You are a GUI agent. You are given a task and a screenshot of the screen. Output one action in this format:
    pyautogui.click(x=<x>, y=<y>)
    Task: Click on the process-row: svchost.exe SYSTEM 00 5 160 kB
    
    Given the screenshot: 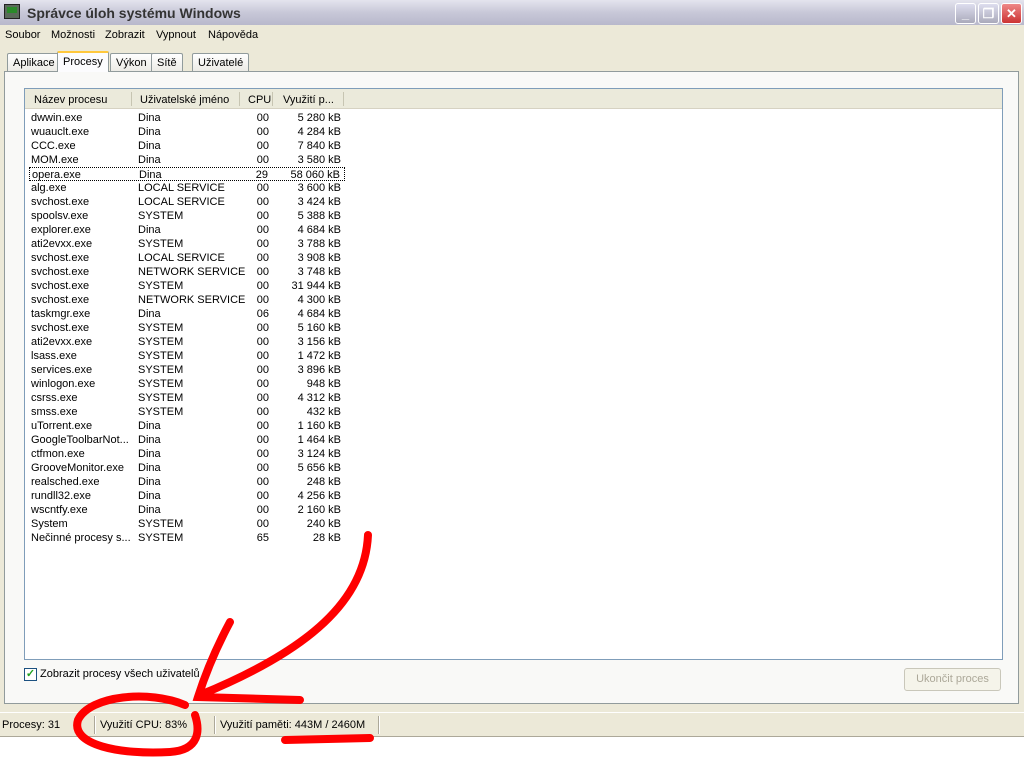 What is the action you would take?
    pyautogui.click(x=187, y=328)
    